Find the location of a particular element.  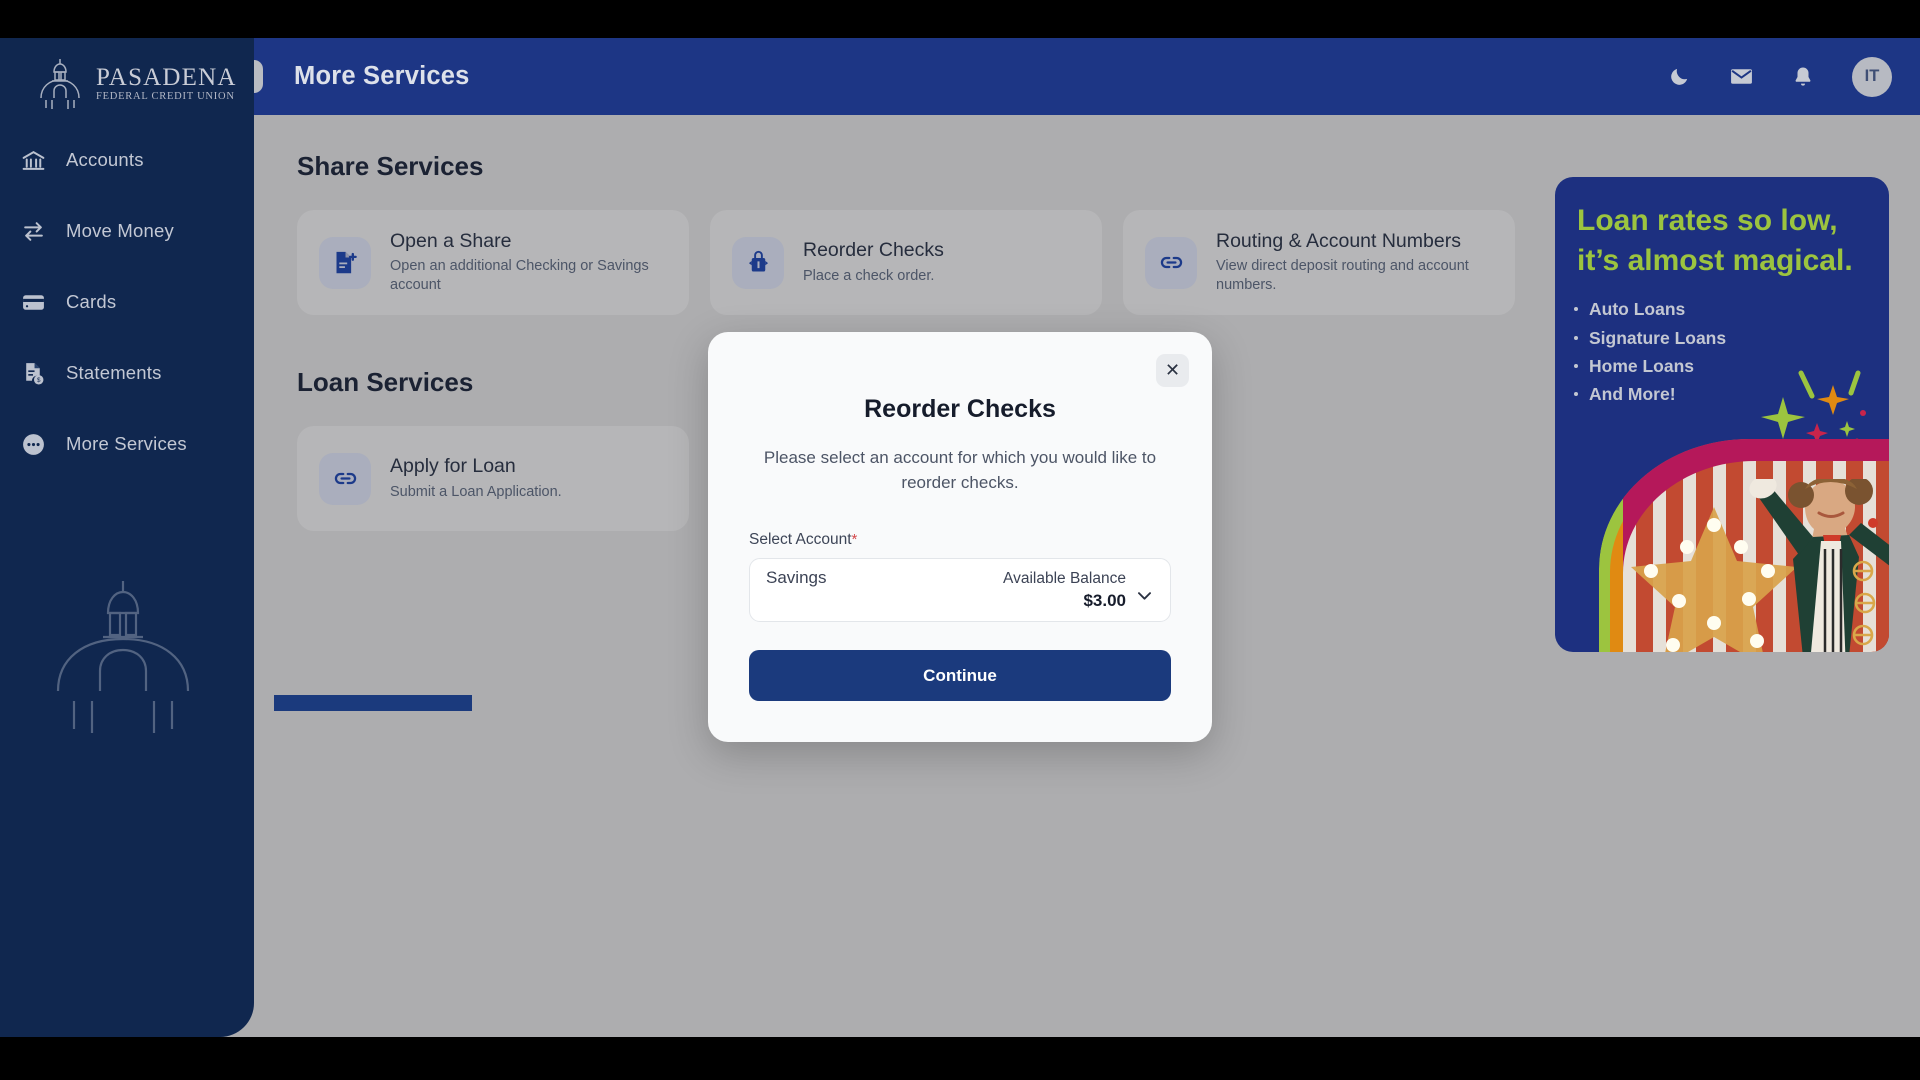

letterbox-top is located at coordinates (960, 19).